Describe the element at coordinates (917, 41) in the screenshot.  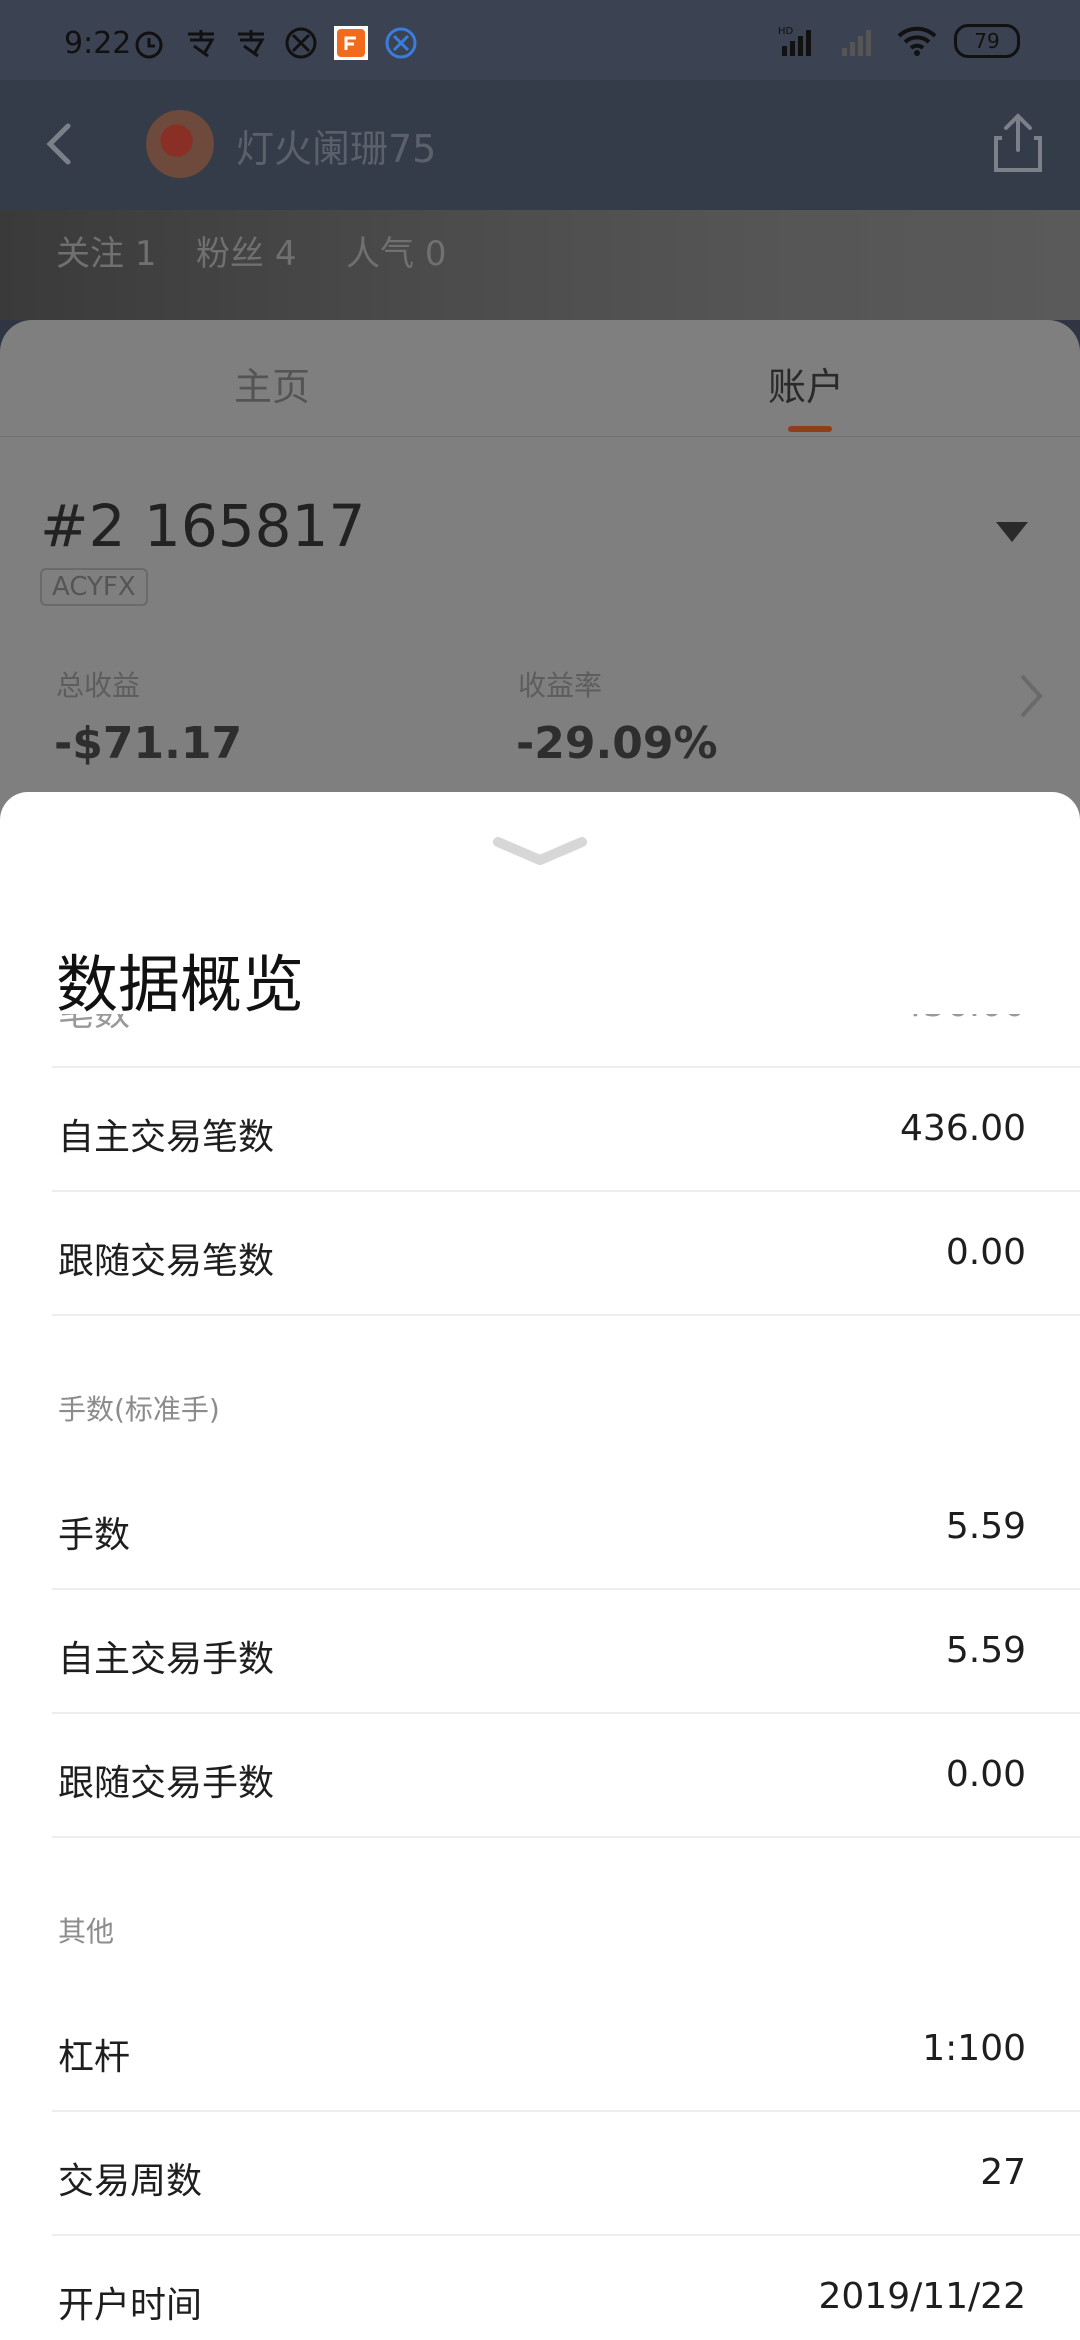
I see `wifi-icon` at that location.